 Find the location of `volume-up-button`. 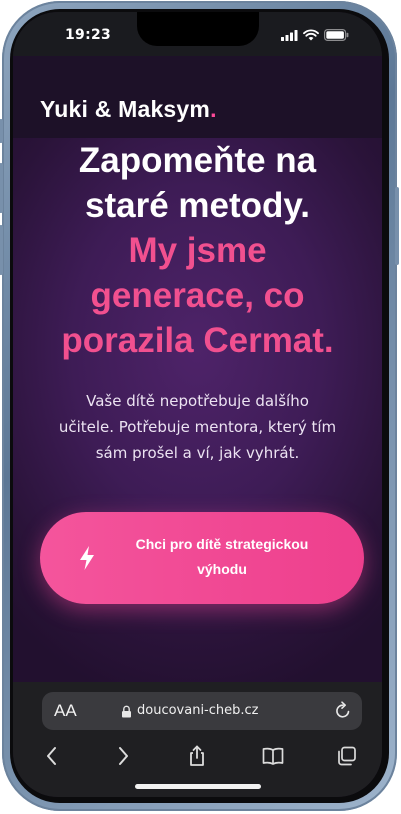

volume-up-button is located at coordinates (1, 188).